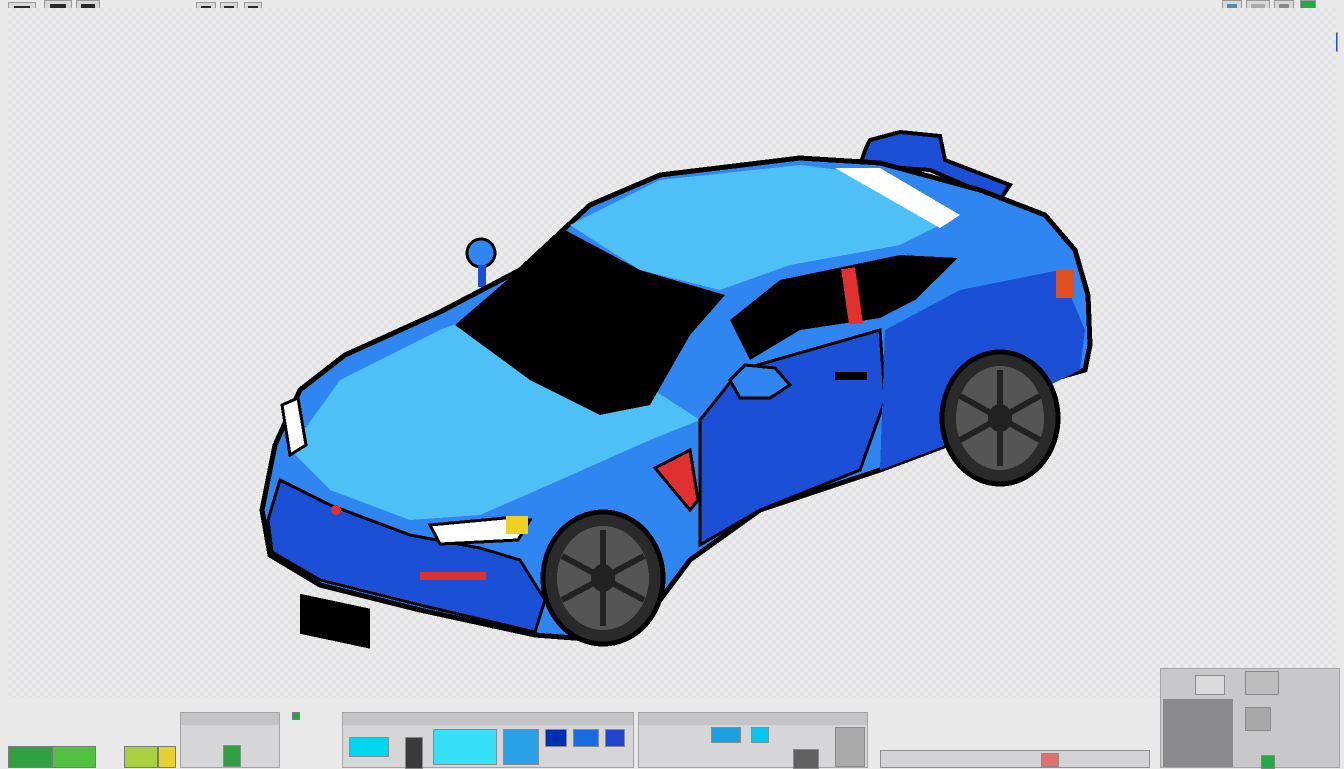 The width and height of the screenshot is (1344, 769). I want to click on car-tail-light, so click(1065, 284).